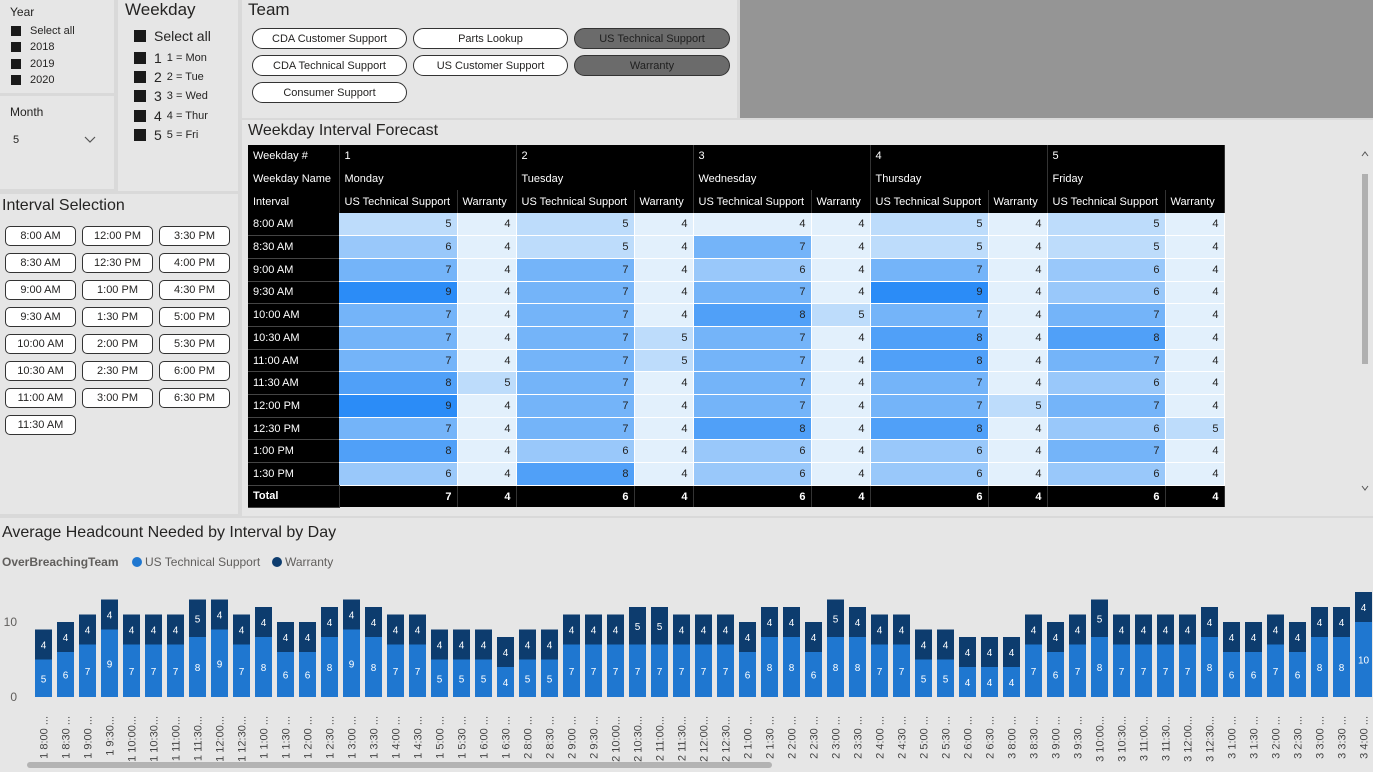 Image resolution: width=1373 pixels, height=772 pixels. Describe the element at coordinates (117, 398) in the screenshot. I see `interval-pill: 3:00 PM` at that location.